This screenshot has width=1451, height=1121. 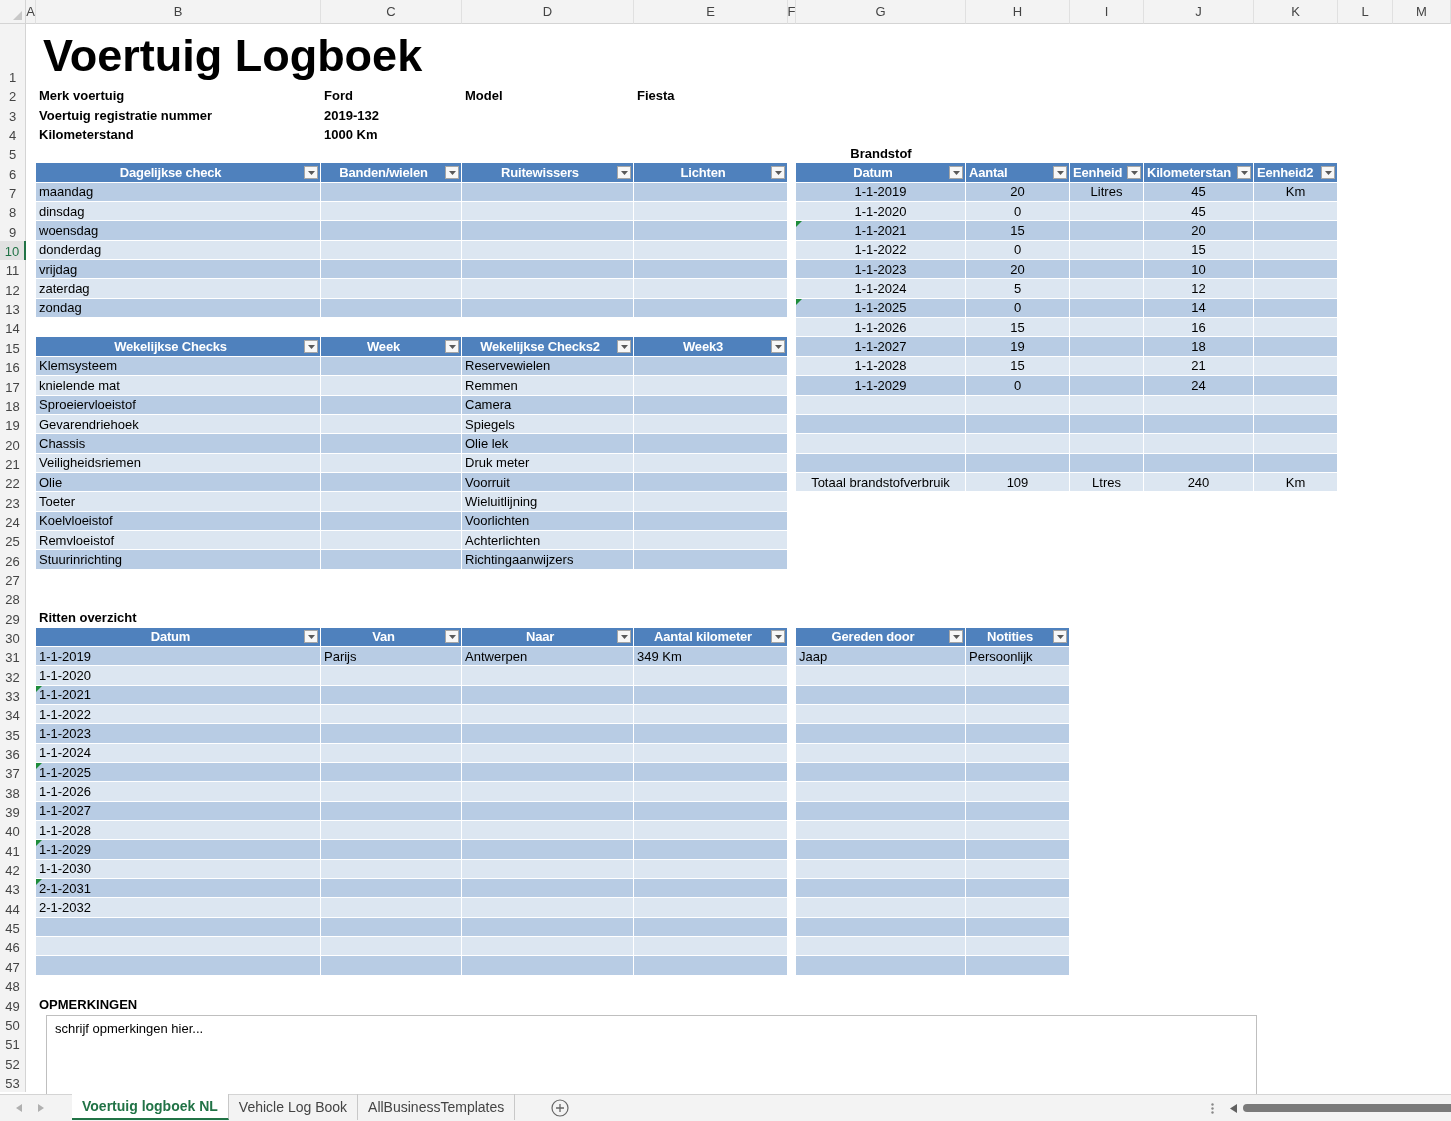 I want to click on row-number: 11, so click(x=13, y=270).